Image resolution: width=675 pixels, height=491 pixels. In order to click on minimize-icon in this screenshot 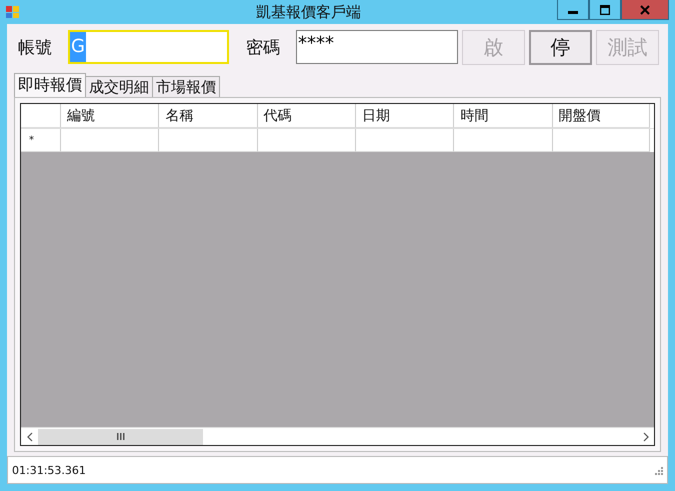, I will do `click(573, 12)`.